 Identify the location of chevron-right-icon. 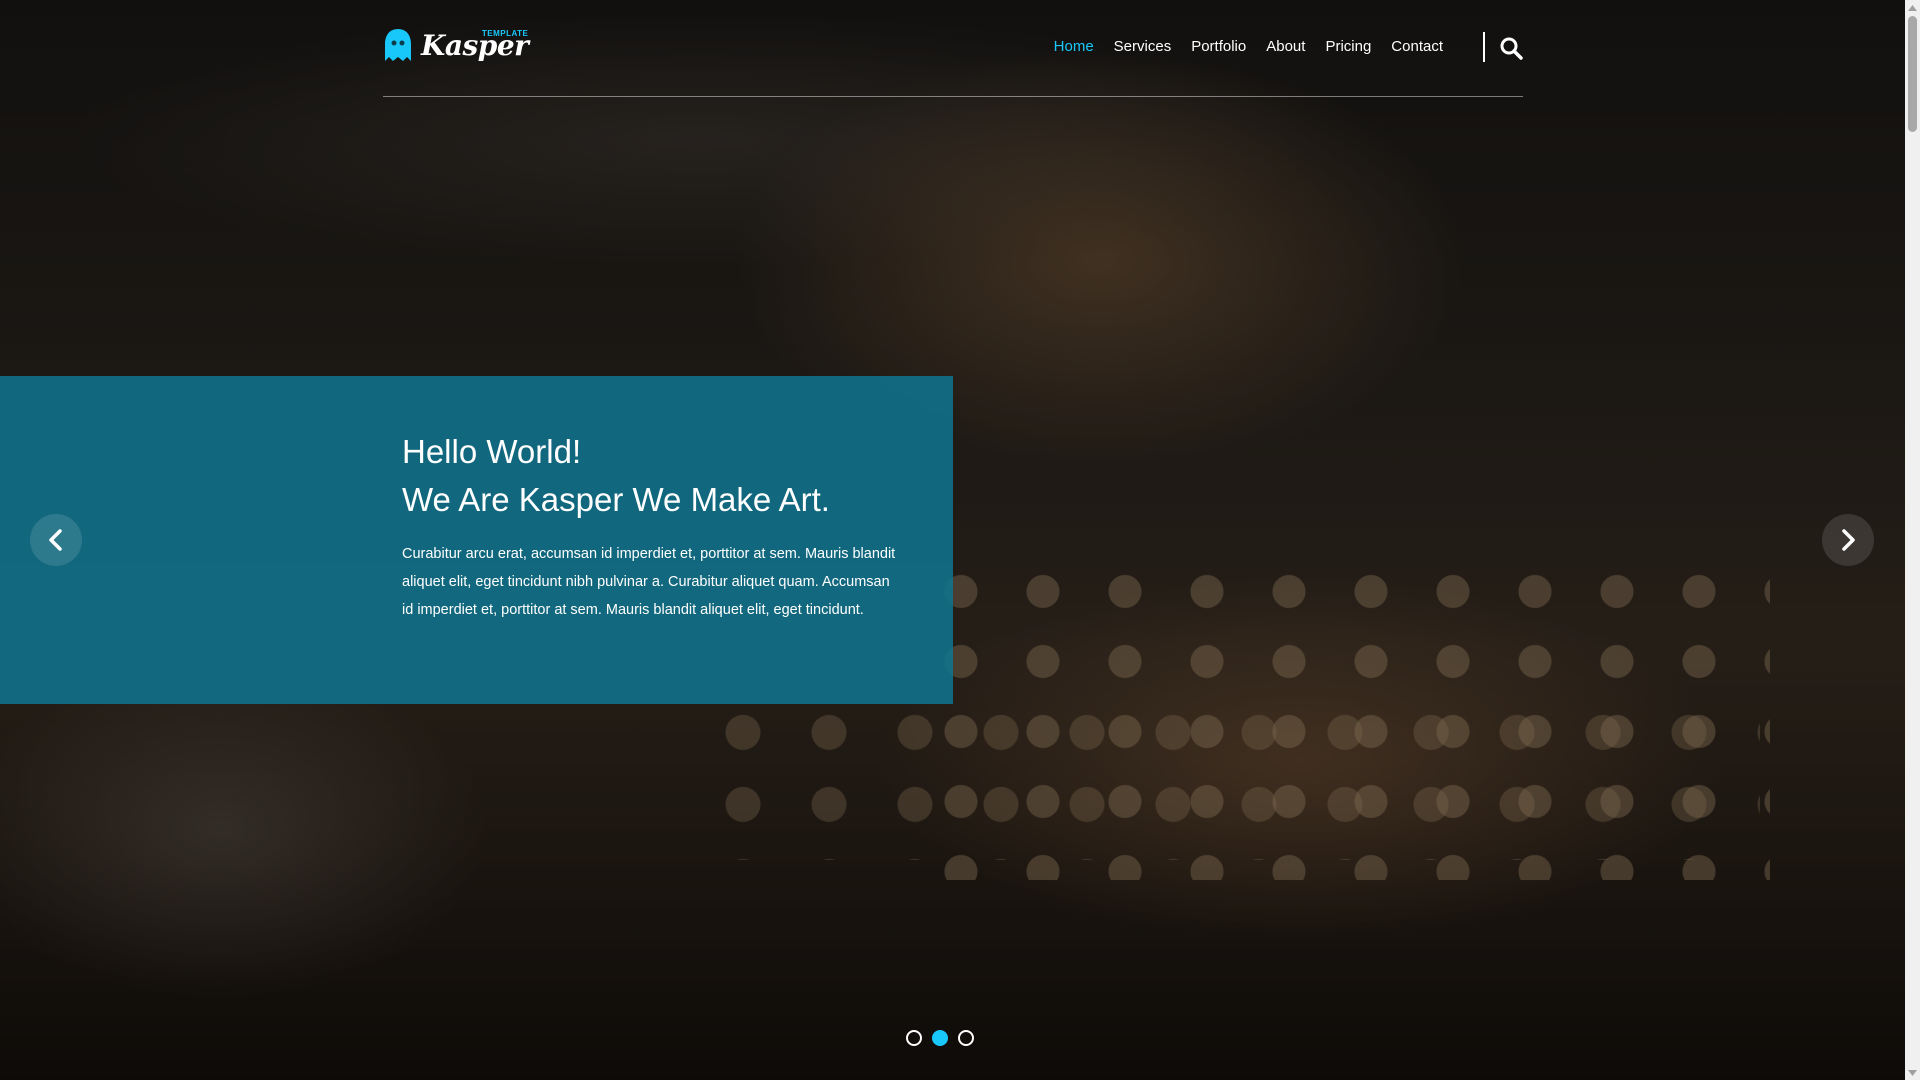
(1848, 540).